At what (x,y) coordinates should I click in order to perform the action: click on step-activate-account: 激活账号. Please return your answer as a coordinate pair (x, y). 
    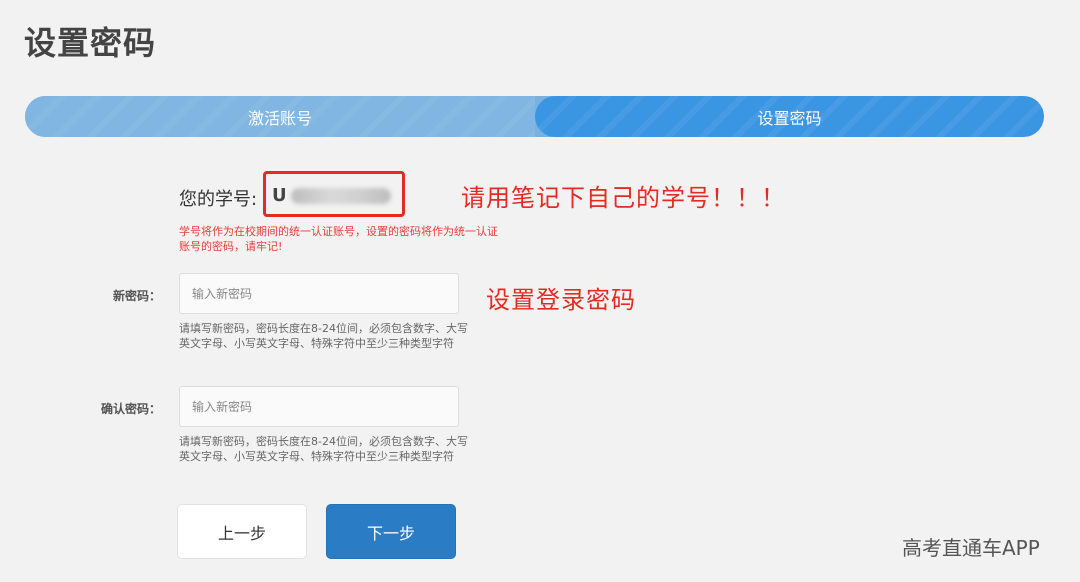
    Looking at the image, I should click on (280, 116).